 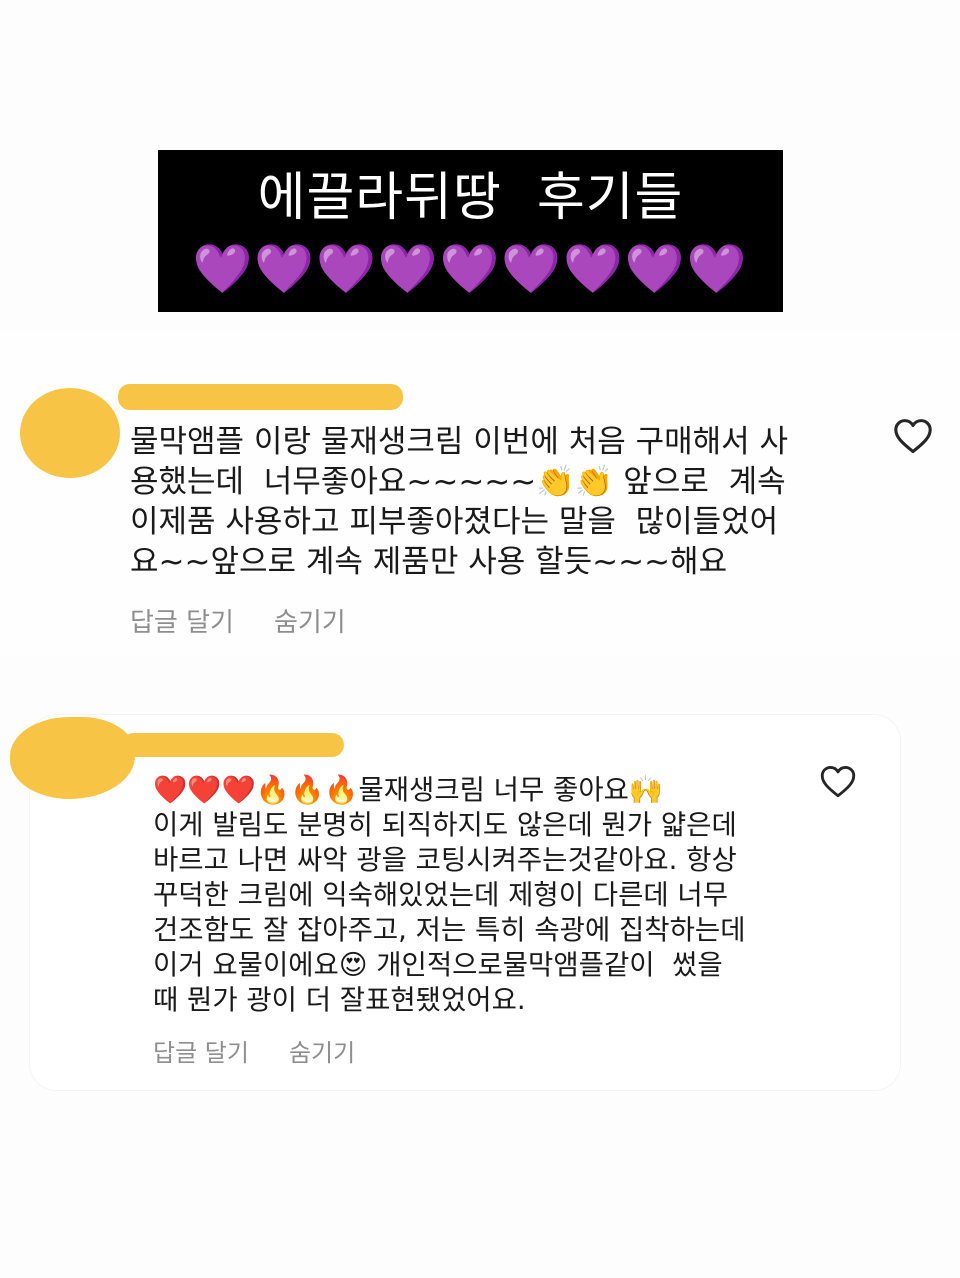 What do you see at coordinates (454, 522) in the screenshot?
I see `comment-line: 이제품 사용하고 피부좋아졌다는 말을 많이들었어` at bounding box center [454, 522].